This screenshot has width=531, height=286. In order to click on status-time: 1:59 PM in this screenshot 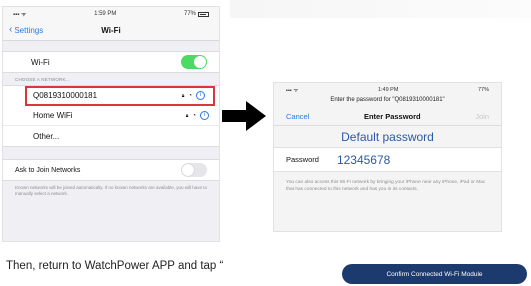, I will do `click(105, 14)`.